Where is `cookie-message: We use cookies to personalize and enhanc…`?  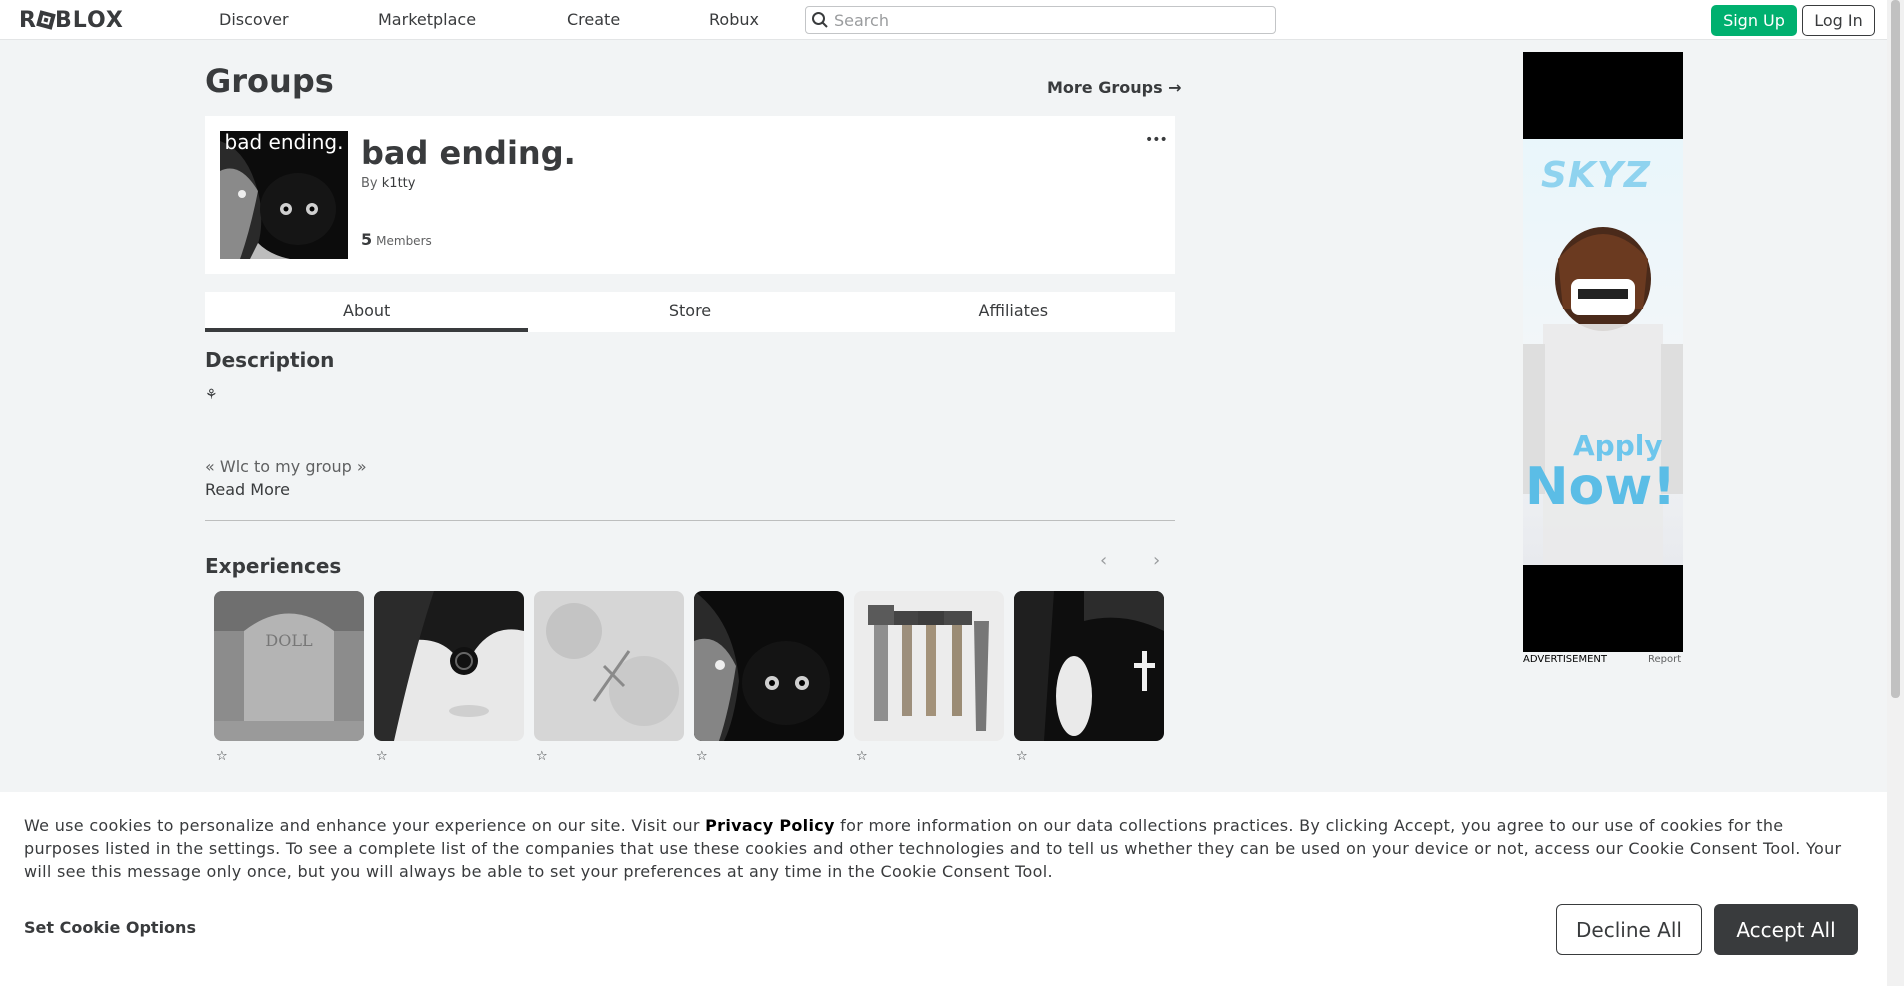 cookie-message: We use cookies to personalize and enhanc… is located at coordinates (944, 848).